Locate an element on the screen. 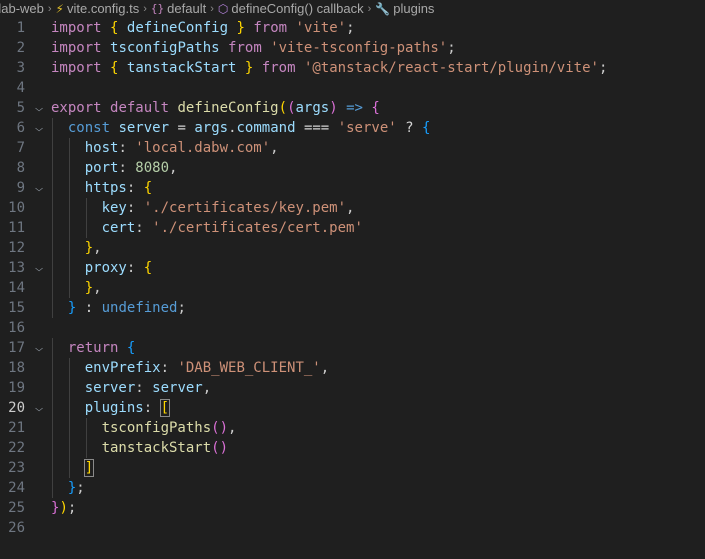 The height and width of the screenshot is (559, 705). code-token: , is located at coordinates (350, 208).